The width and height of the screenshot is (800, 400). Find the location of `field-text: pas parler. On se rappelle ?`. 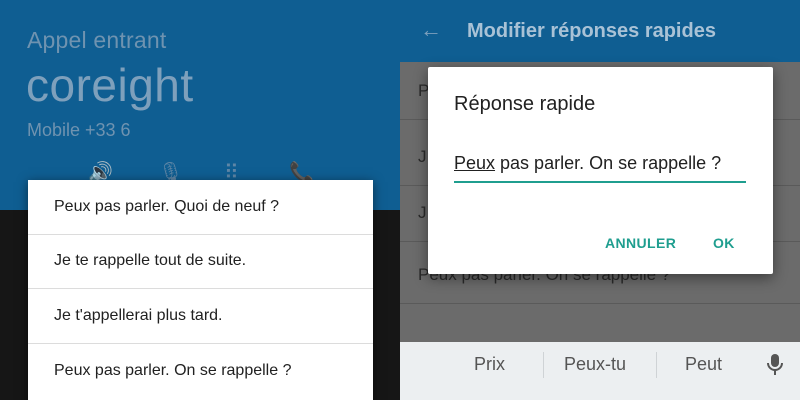

field-text: pas parler. On se rappelle ? is located at coordinates (608, 163).